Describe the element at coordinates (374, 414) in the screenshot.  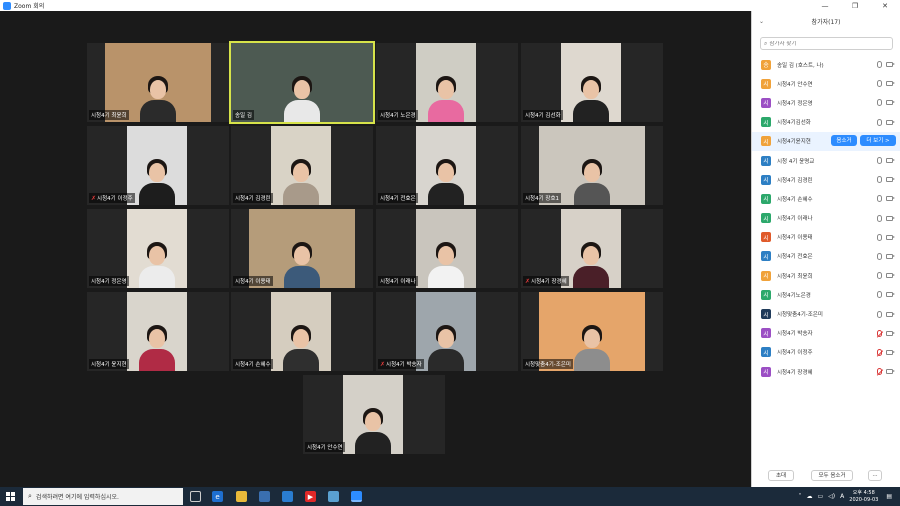
I see `video-tile: 시청4기 안수연` at that location.